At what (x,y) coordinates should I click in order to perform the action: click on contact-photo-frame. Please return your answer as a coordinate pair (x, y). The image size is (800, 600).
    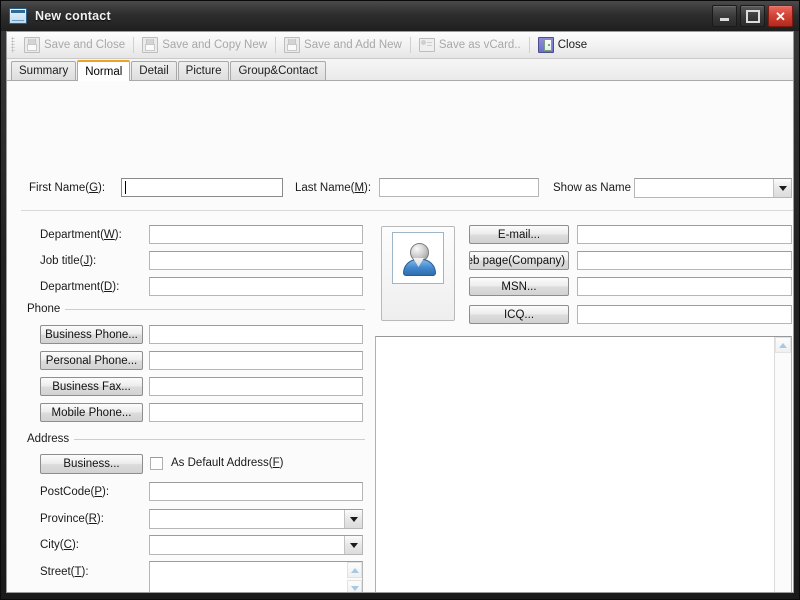
    Looking at the image, I should click on (418, 258).